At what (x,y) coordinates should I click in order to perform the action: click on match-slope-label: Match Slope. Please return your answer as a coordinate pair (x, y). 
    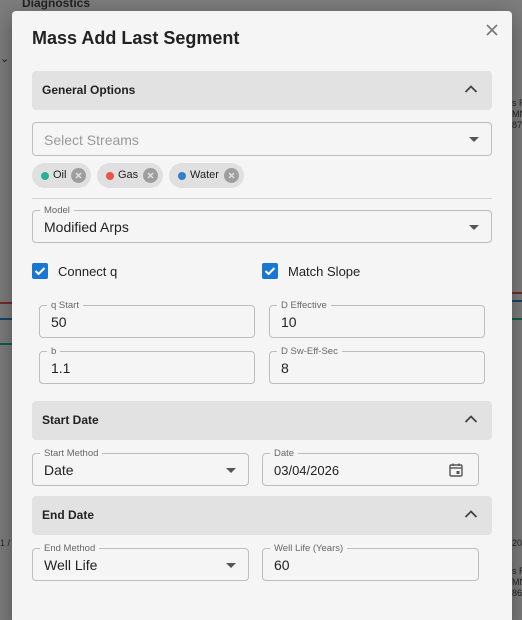
    Looking at the image, I should click on (324, 271).